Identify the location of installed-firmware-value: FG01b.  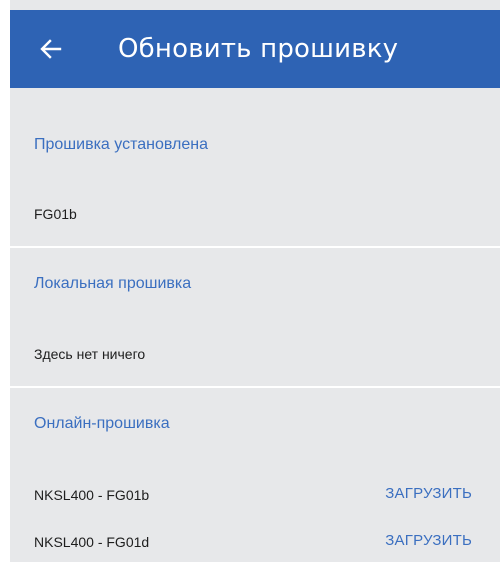
(55, 214).